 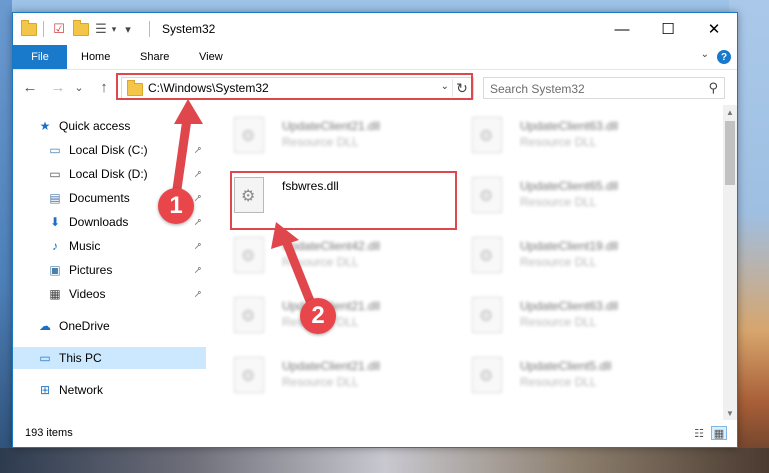 What do you see at coordinates (318, 259) in the screenshot?
I see `file-item: UpdateClient42.dll Resource DLL` at bounding box center [318, 259].